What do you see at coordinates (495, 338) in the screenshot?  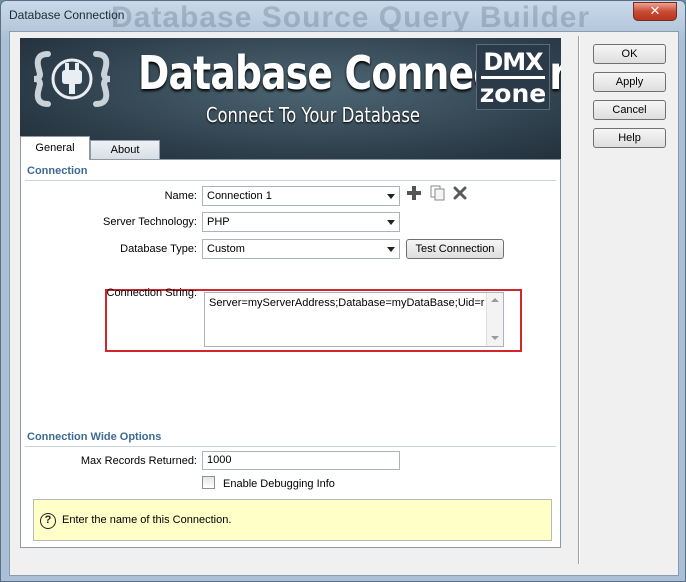 I see `scroll-down-icon` at bounding box center [495, 338].